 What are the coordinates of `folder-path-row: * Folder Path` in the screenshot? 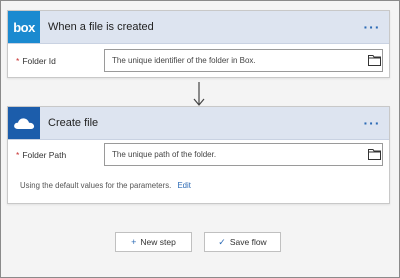 It's located at (198, 157).